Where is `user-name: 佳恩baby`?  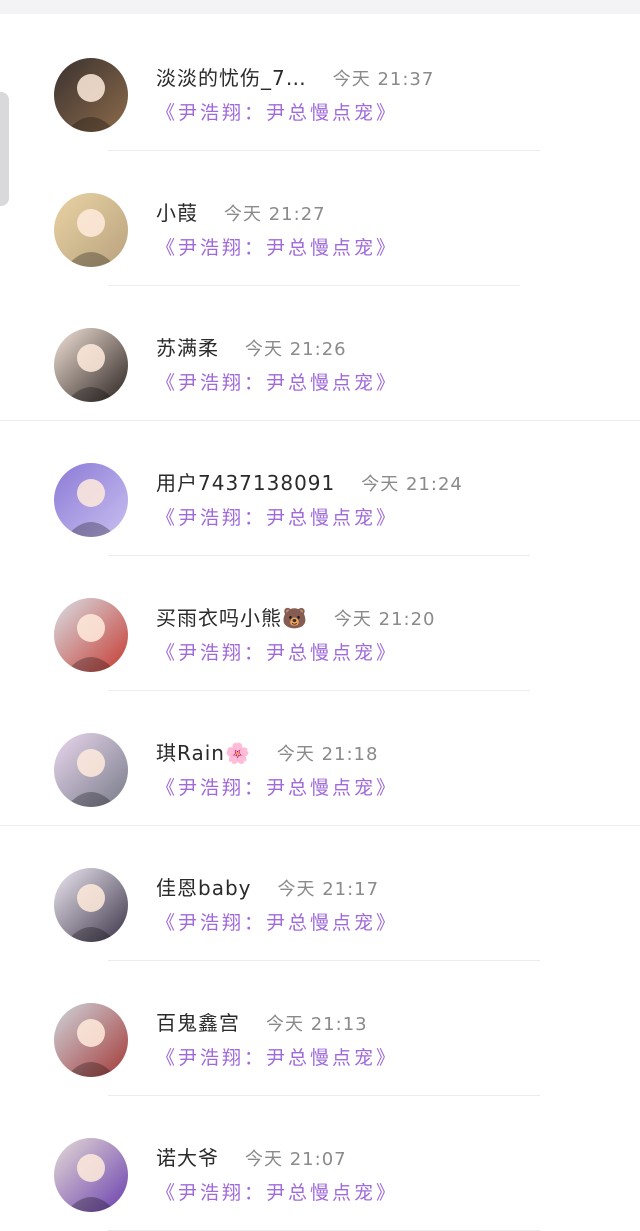
user-name: 佳恩baby is located at coordinates (203, 886).